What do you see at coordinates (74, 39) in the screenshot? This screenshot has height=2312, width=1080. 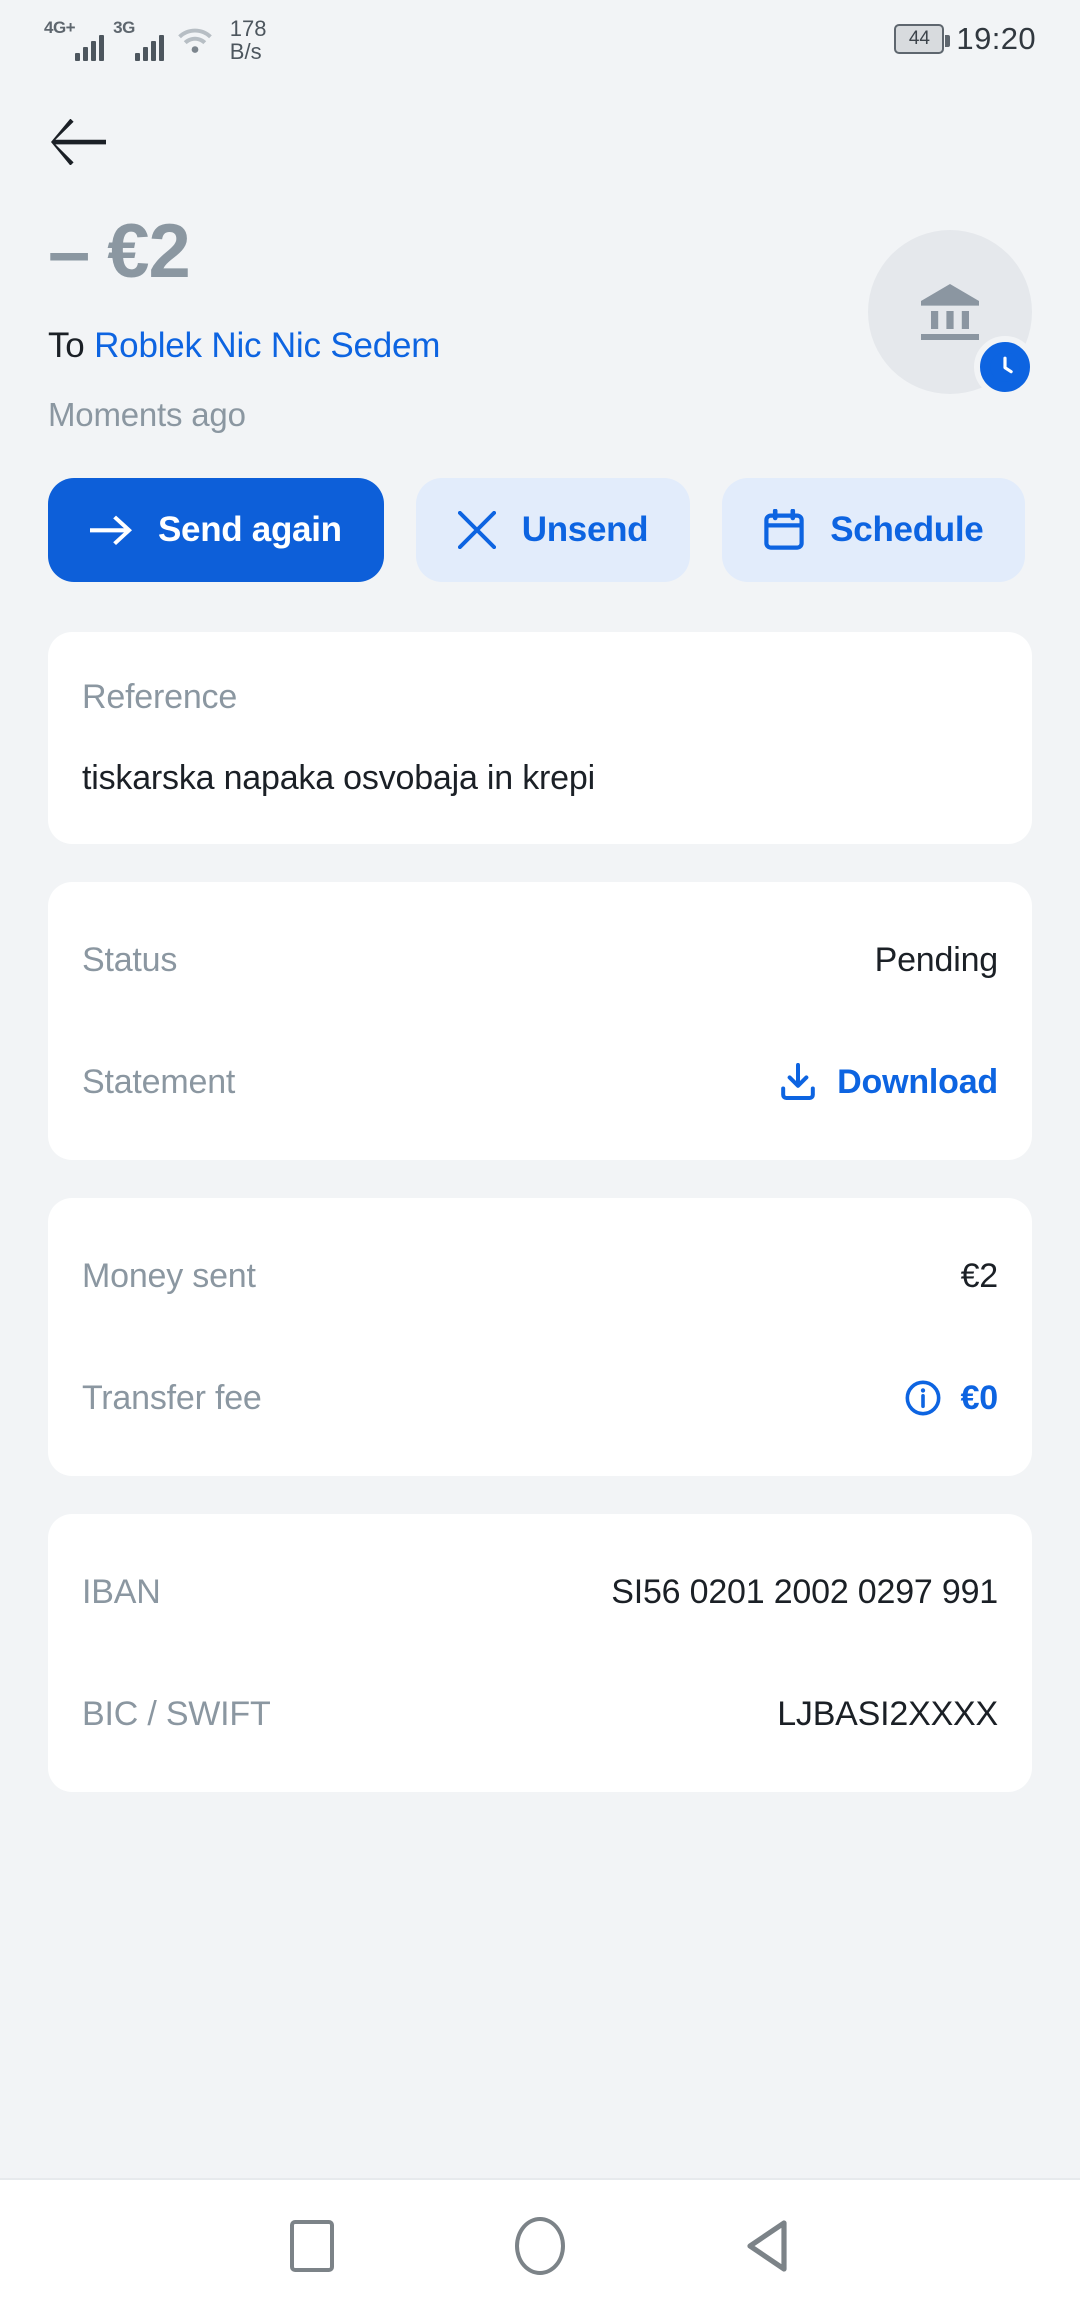 I see `signal-primary: 4G+` at bounding box center [74, 39].